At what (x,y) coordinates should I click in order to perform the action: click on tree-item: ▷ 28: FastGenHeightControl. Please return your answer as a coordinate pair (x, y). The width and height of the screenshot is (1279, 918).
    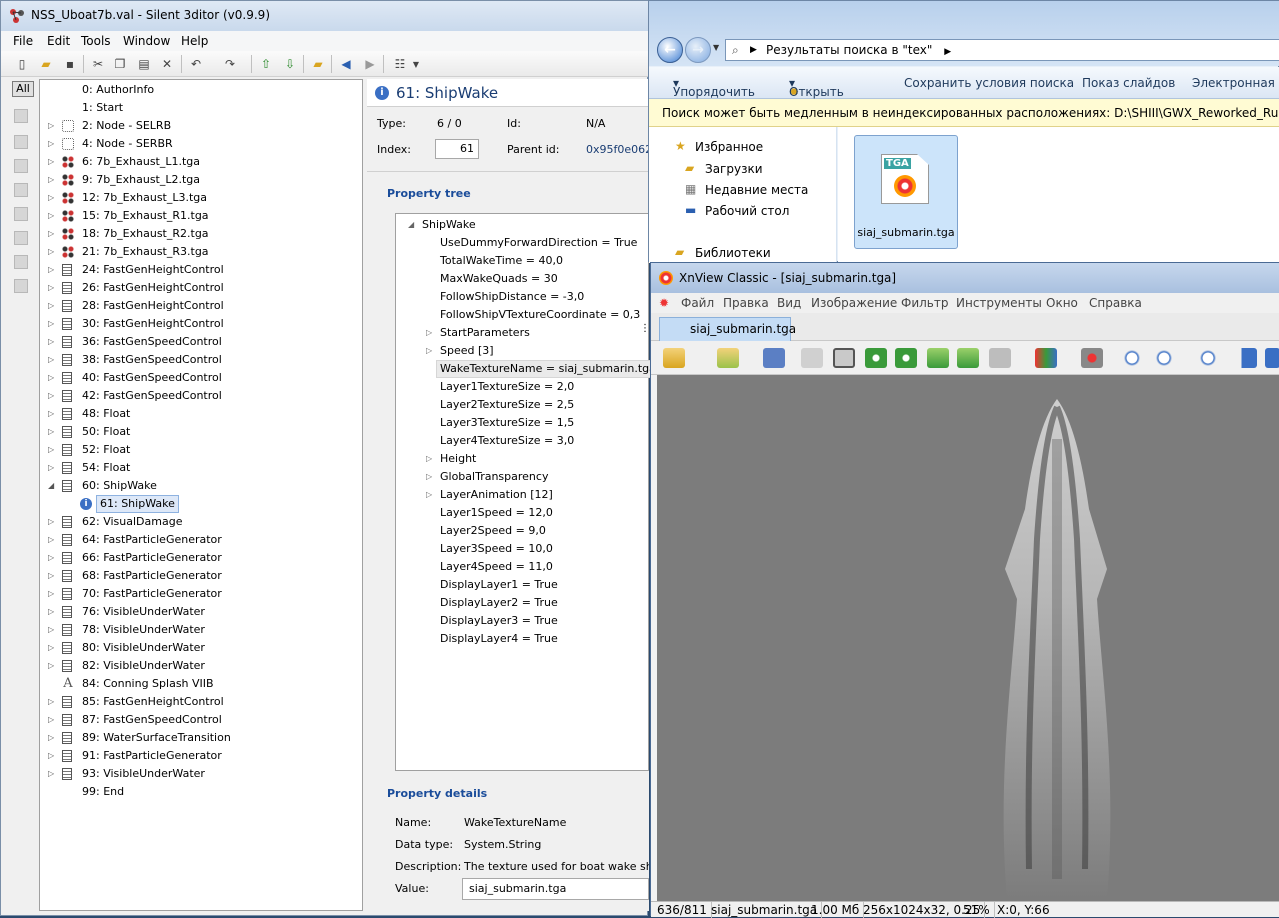
    Looking at the image, I should click on (201, 306).